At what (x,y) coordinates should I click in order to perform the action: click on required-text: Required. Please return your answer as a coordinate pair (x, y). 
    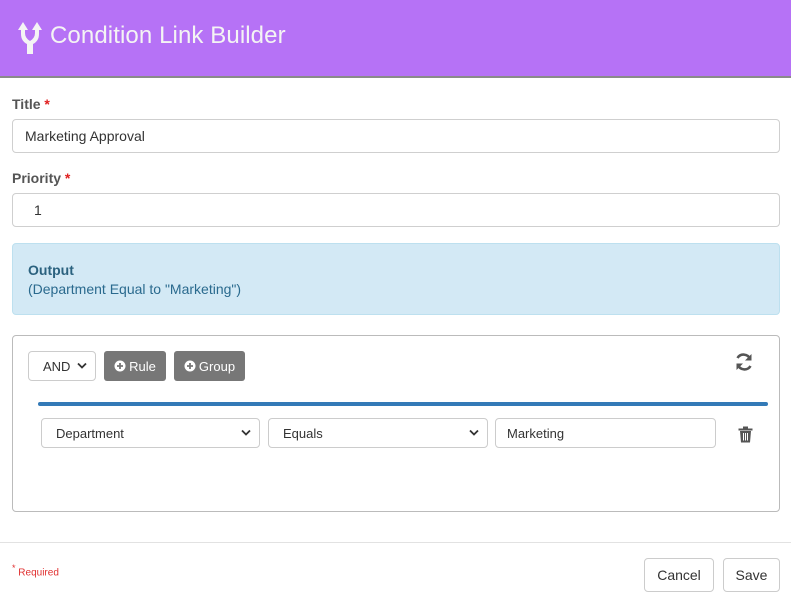
    Looking at the image, I should click on (38, 573).